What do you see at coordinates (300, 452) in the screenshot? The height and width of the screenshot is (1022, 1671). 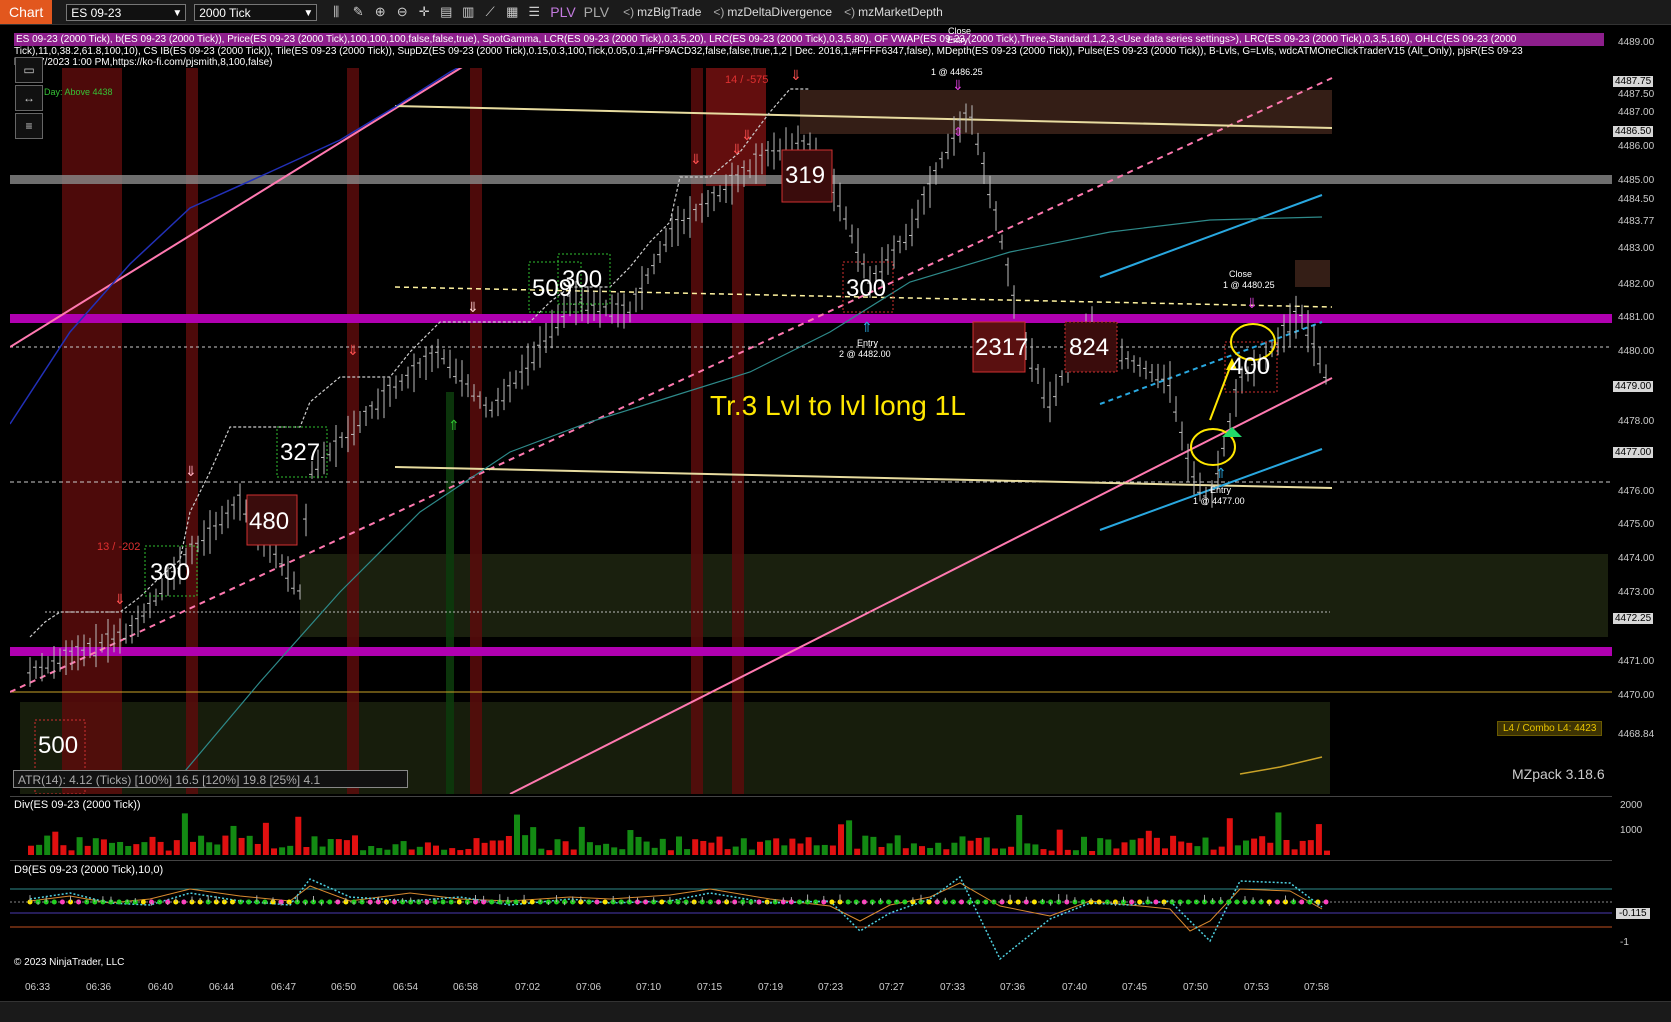 I see `volume-number: 327` at bounding box center [300, 452].